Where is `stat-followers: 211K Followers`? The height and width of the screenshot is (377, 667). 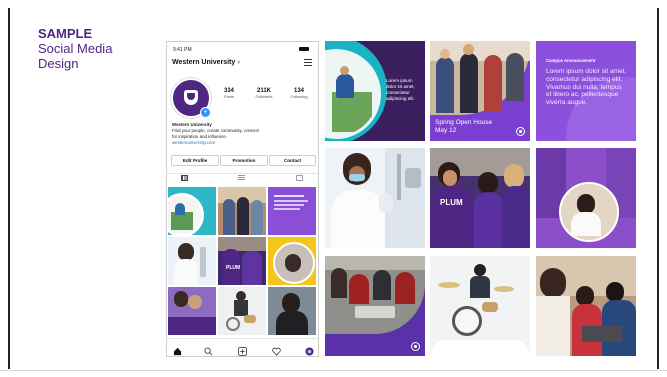
stat-followers: 211K Followers is located at coordinates (264, 93).